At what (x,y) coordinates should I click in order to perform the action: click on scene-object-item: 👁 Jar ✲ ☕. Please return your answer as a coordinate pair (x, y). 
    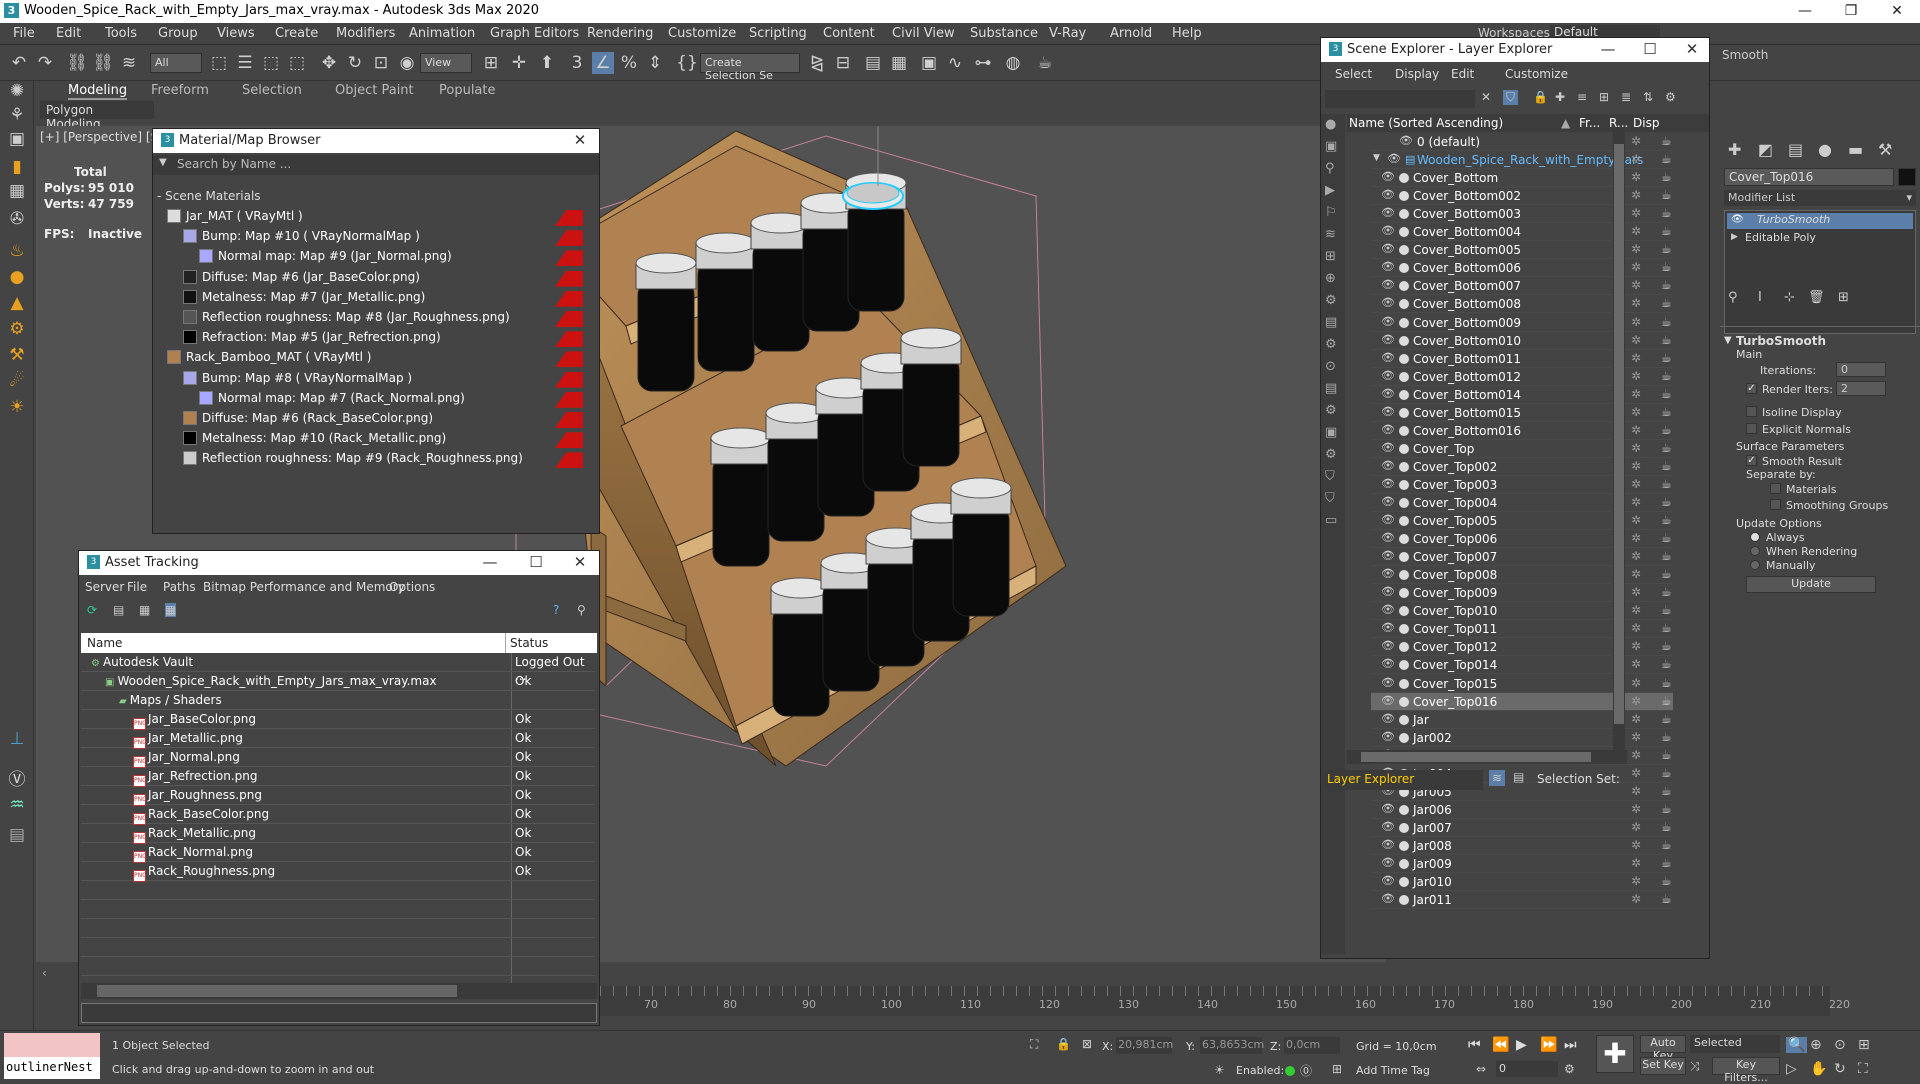
    Looking at the image, I should click on (1522, 720).